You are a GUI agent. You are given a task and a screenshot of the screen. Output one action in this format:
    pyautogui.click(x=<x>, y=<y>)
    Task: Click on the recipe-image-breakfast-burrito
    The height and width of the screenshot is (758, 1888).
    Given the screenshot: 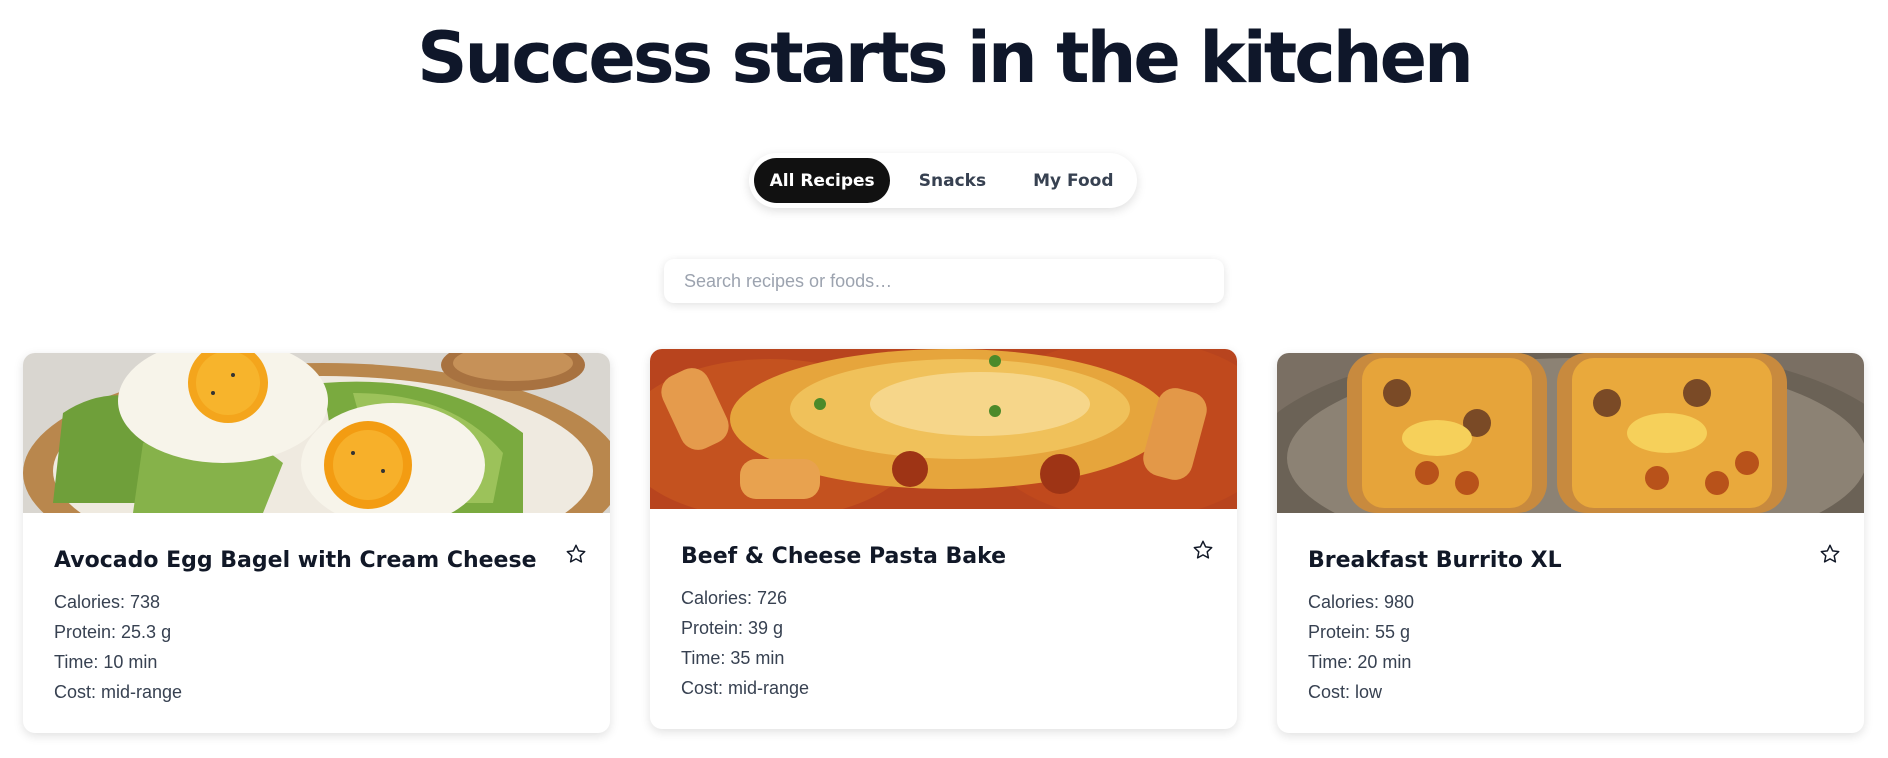 What is the action you would take?
    pyautogui.click(x=1570, y=433)
    